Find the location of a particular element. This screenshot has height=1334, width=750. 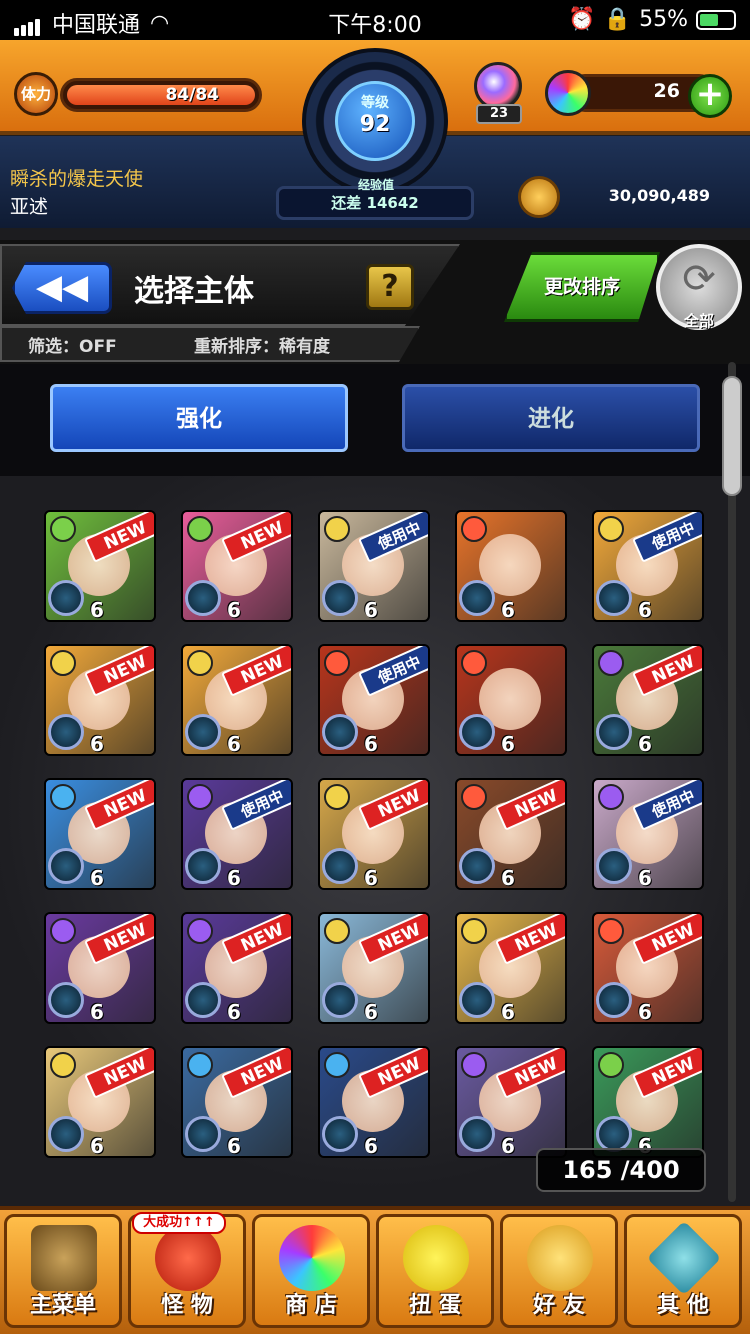

buy-orbs-button: + is located at coordinates (710, 96).